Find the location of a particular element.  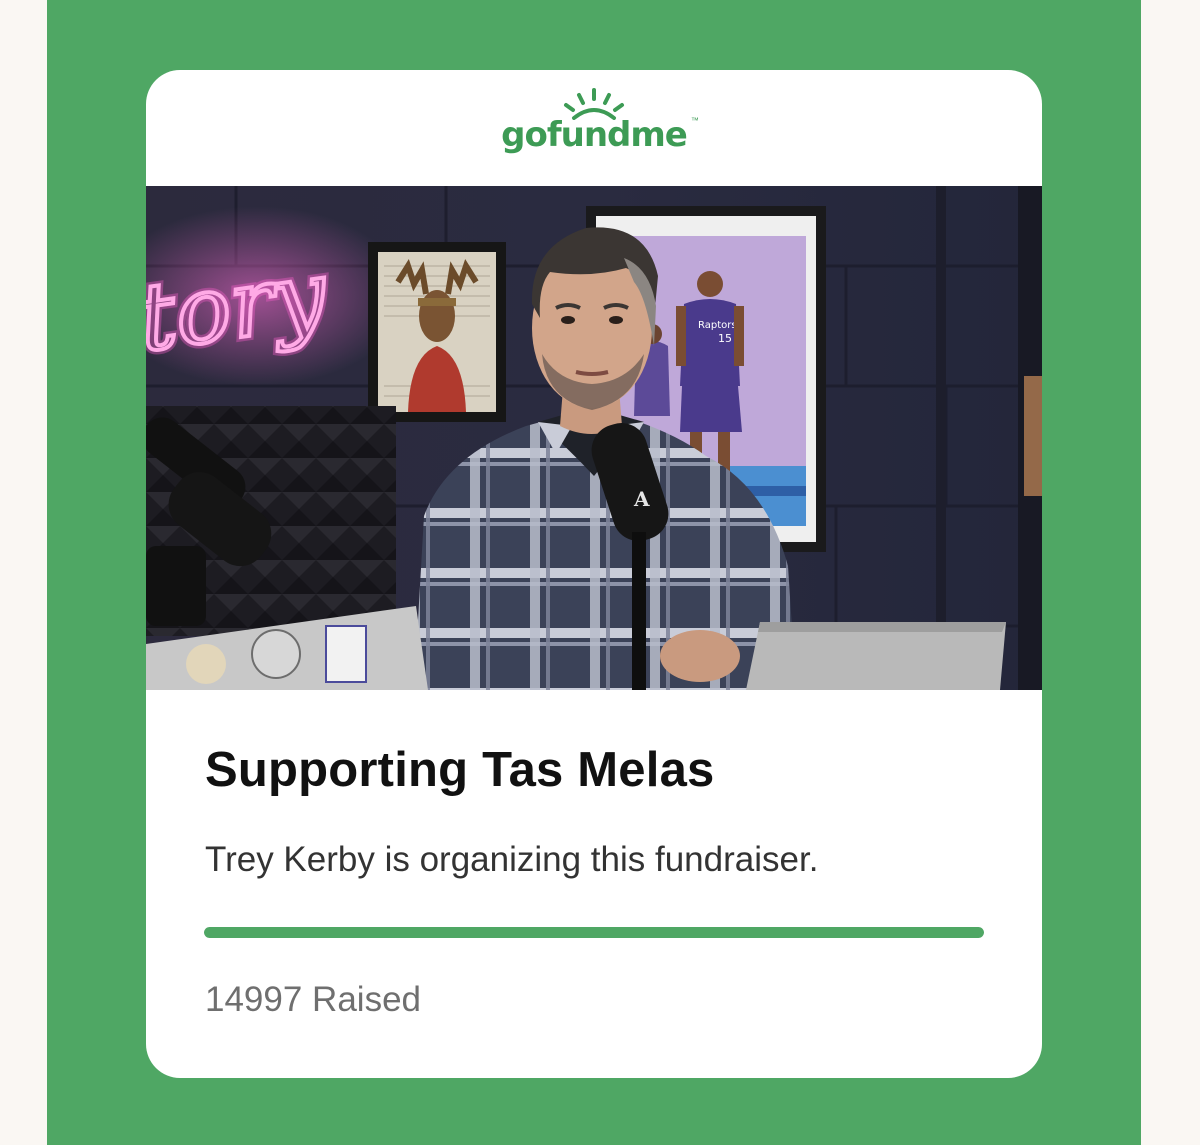

sun-icon is located at coordinates (593, 104).